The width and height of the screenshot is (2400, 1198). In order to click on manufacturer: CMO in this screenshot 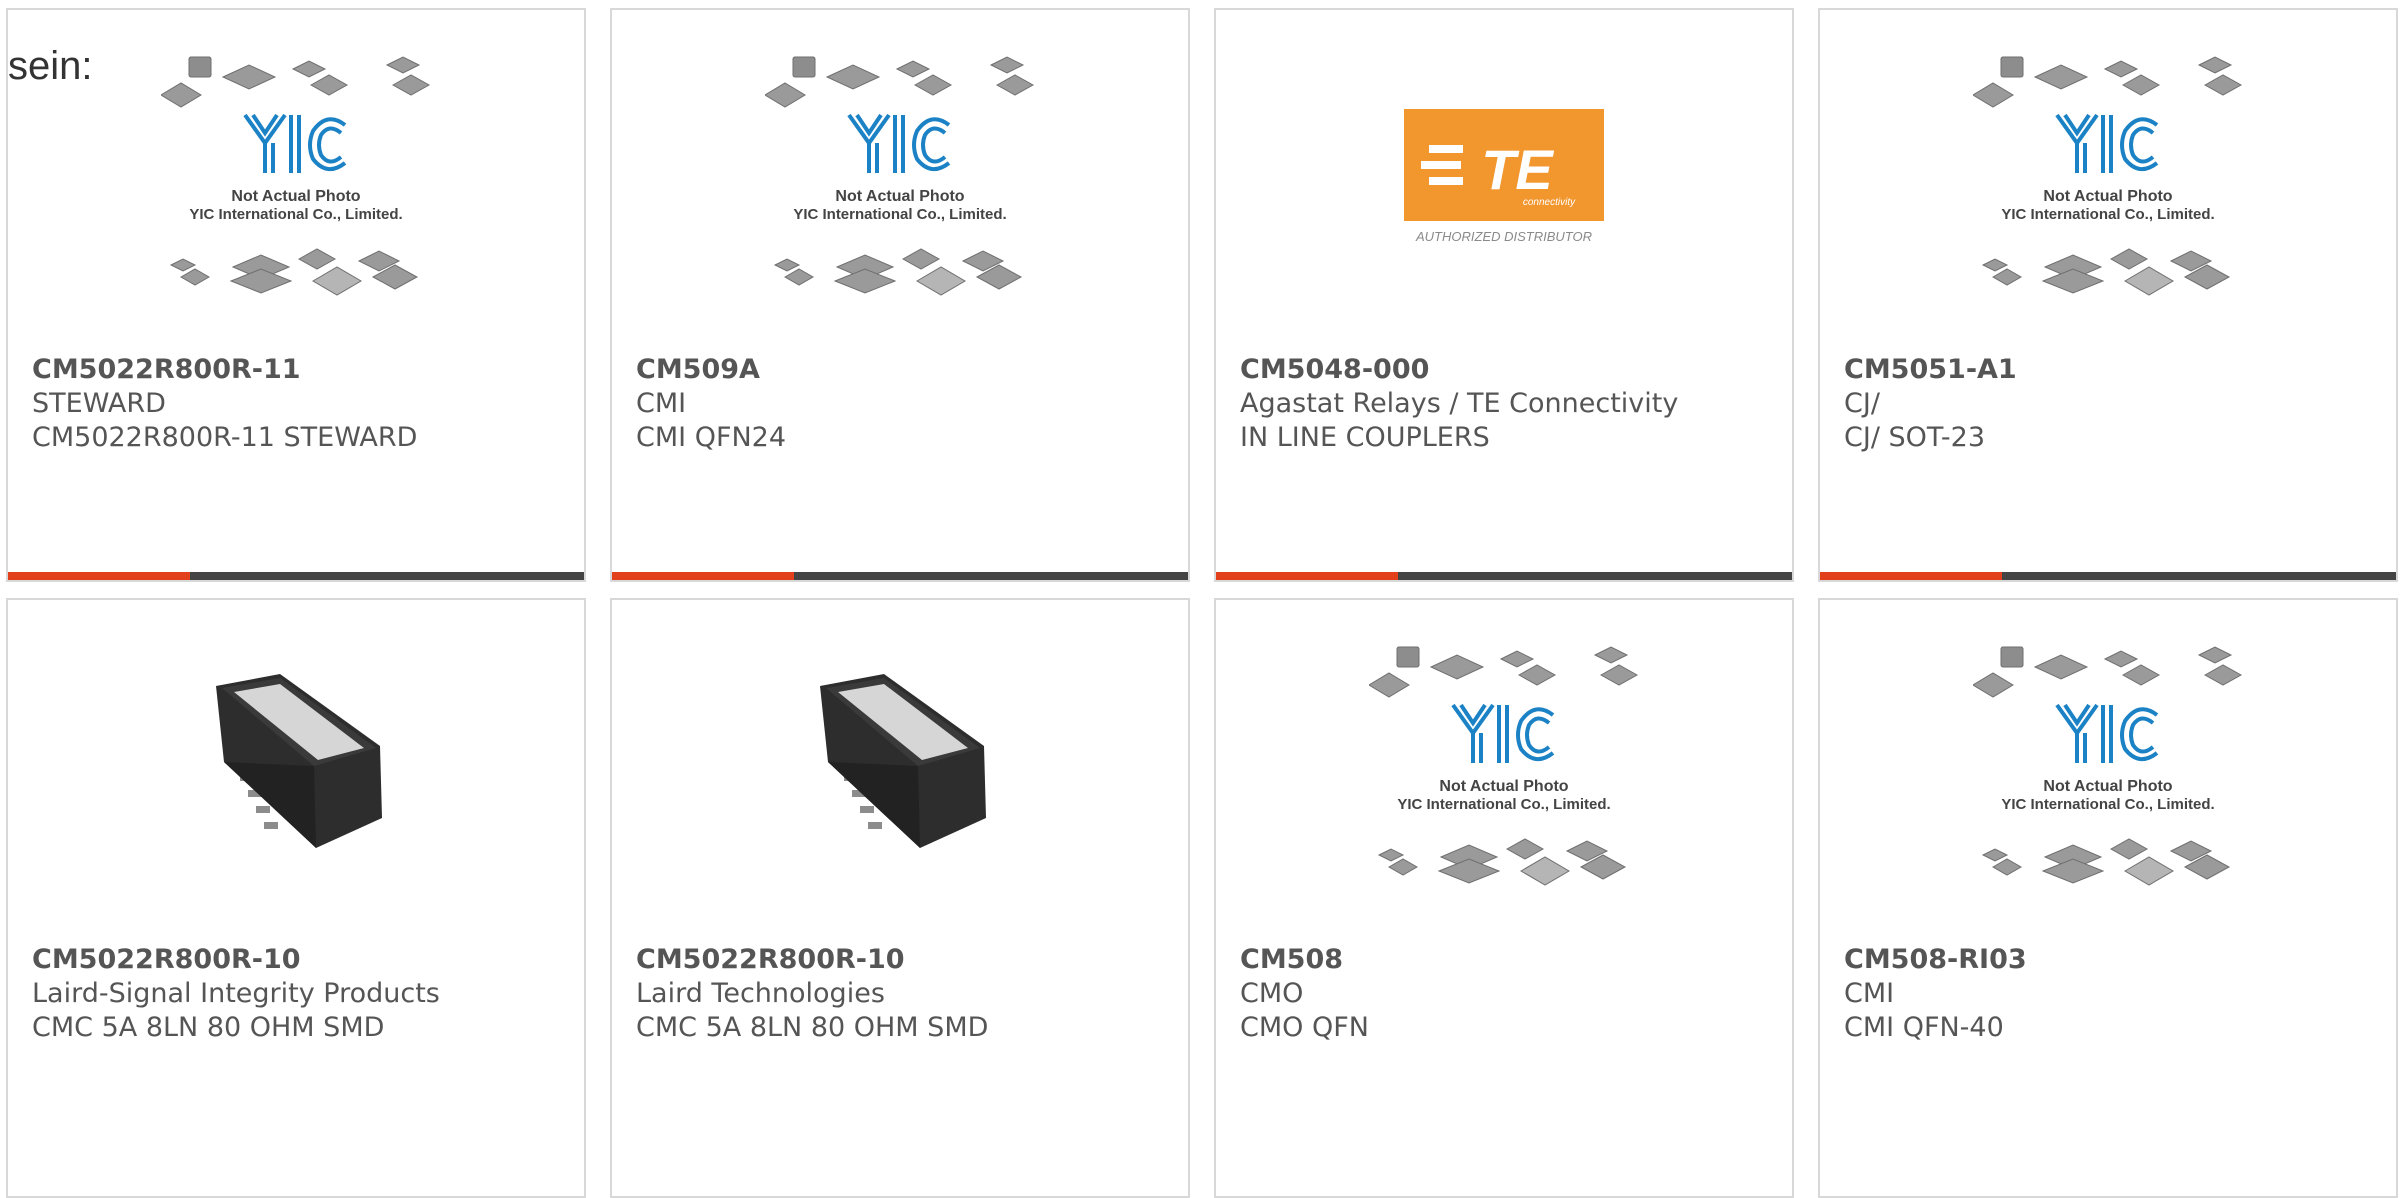, I will do `click(1272, 993)`.